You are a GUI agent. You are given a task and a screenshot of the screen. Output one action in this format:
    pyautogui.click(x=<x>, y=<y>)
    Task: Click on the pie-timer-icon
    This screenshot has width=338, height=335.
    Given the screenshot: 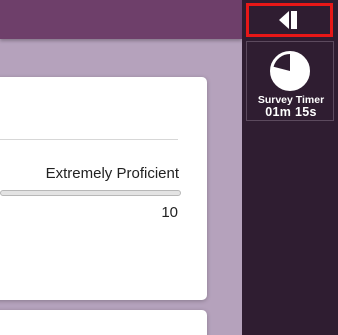 What is the action you would take?
    pyautogui.click(x=290, y=71)
    